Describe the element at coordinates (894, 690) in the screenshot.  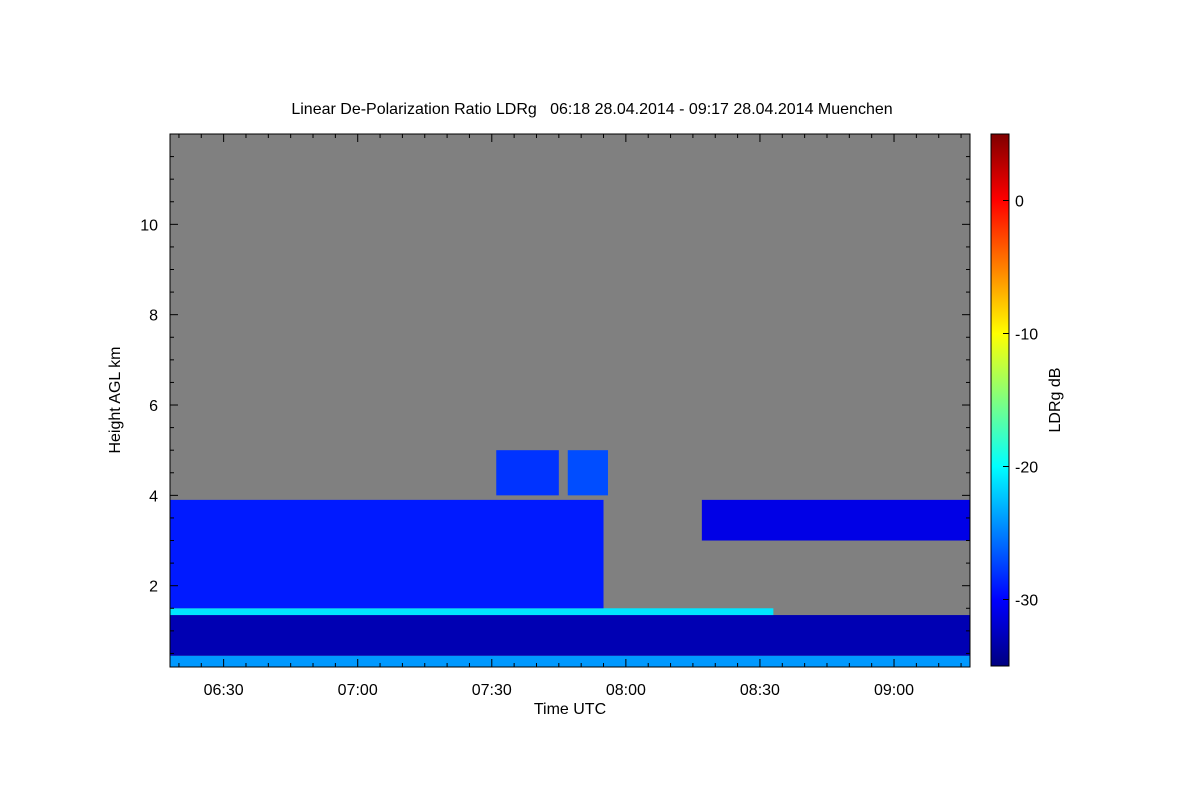
I see `x-tick-label: 09:00` at that location.